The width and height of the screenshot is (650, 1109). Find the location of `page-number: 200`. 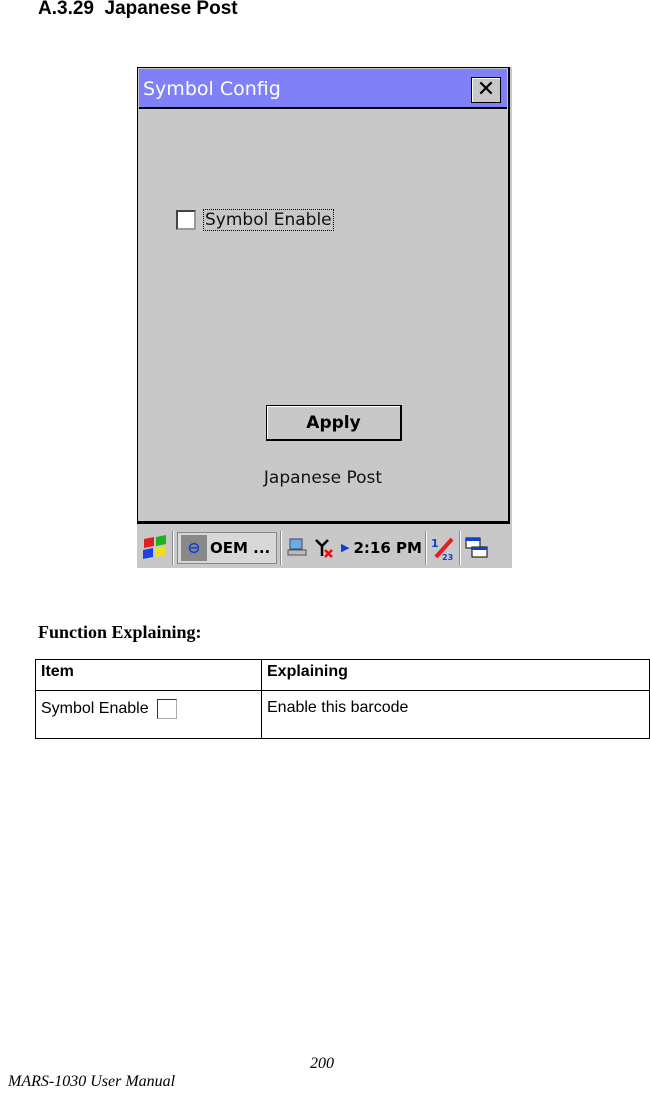

page-number: 200 is located at coordinates (322, 1063).